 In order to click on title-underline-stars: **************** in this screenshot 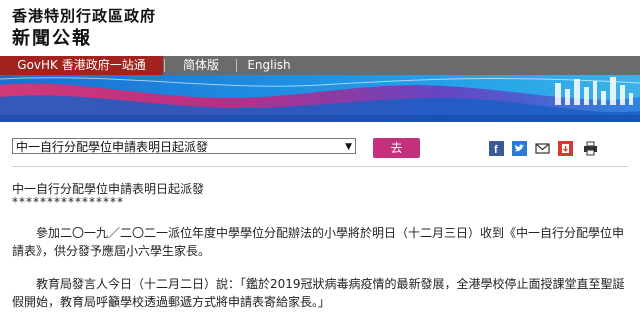, I will do `click(68, 202)`.